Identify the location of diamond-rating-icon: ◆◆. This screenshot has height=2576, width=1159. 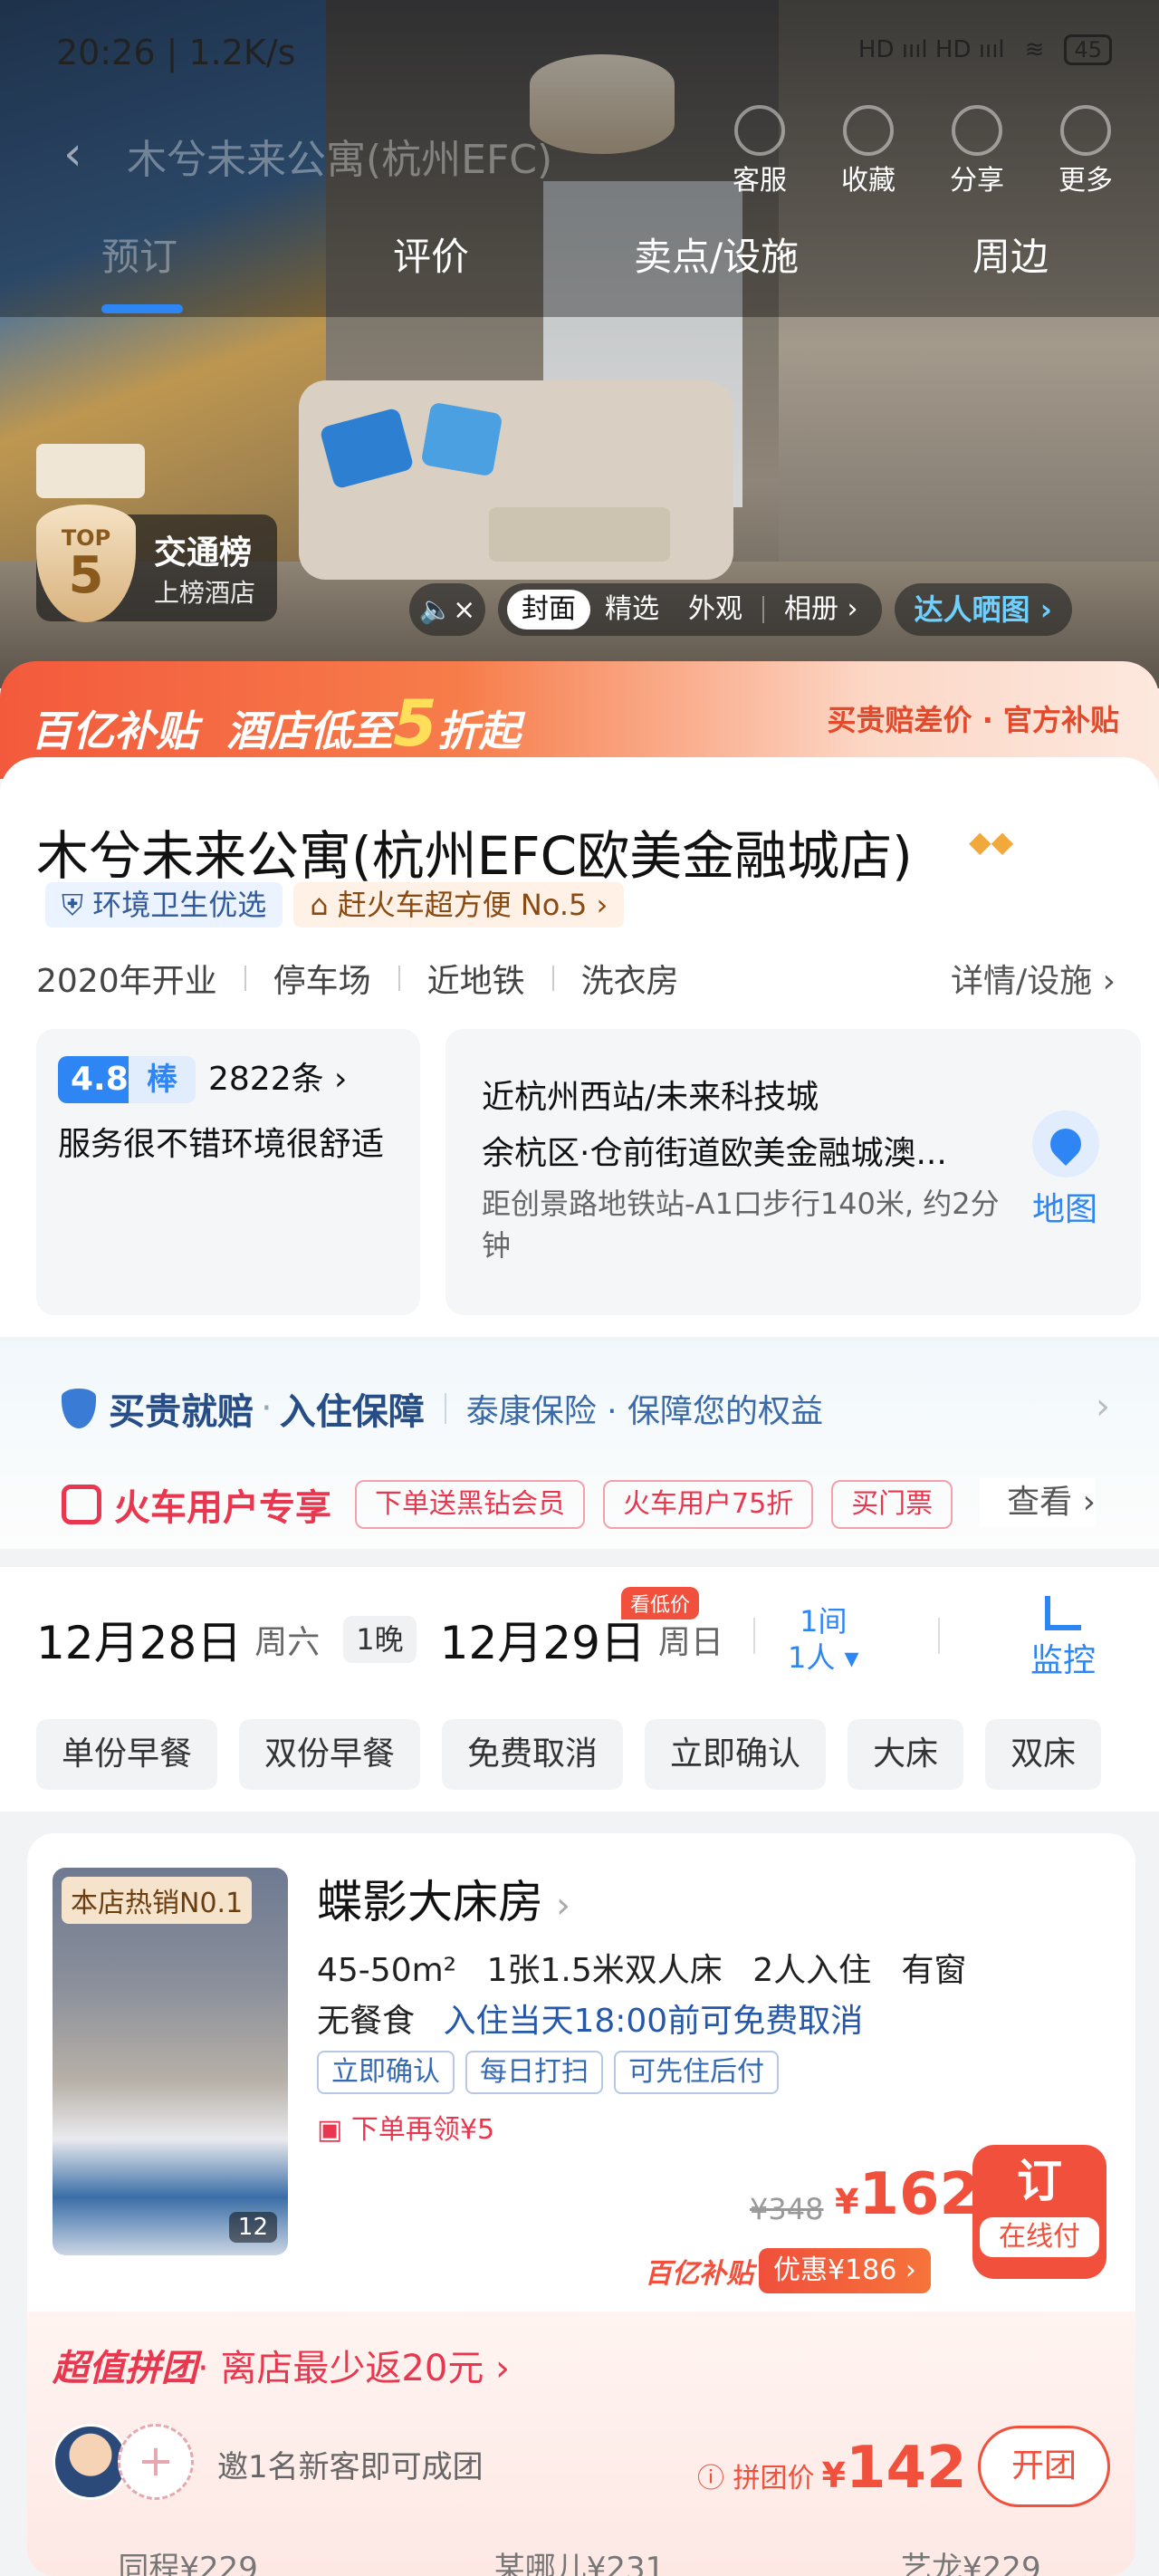
(991, 841).